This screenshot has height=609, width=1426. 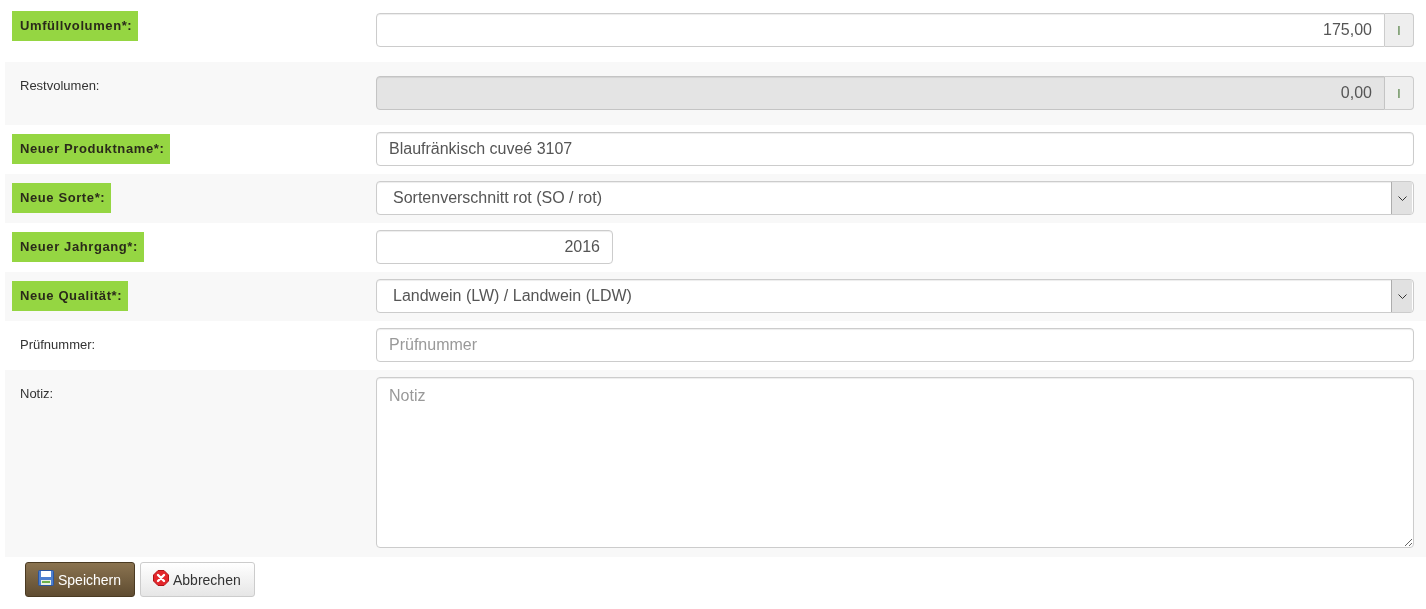 I want to click on select-field: Sortenverschnitt rot (SO / rot), so click(x=895, y=198).